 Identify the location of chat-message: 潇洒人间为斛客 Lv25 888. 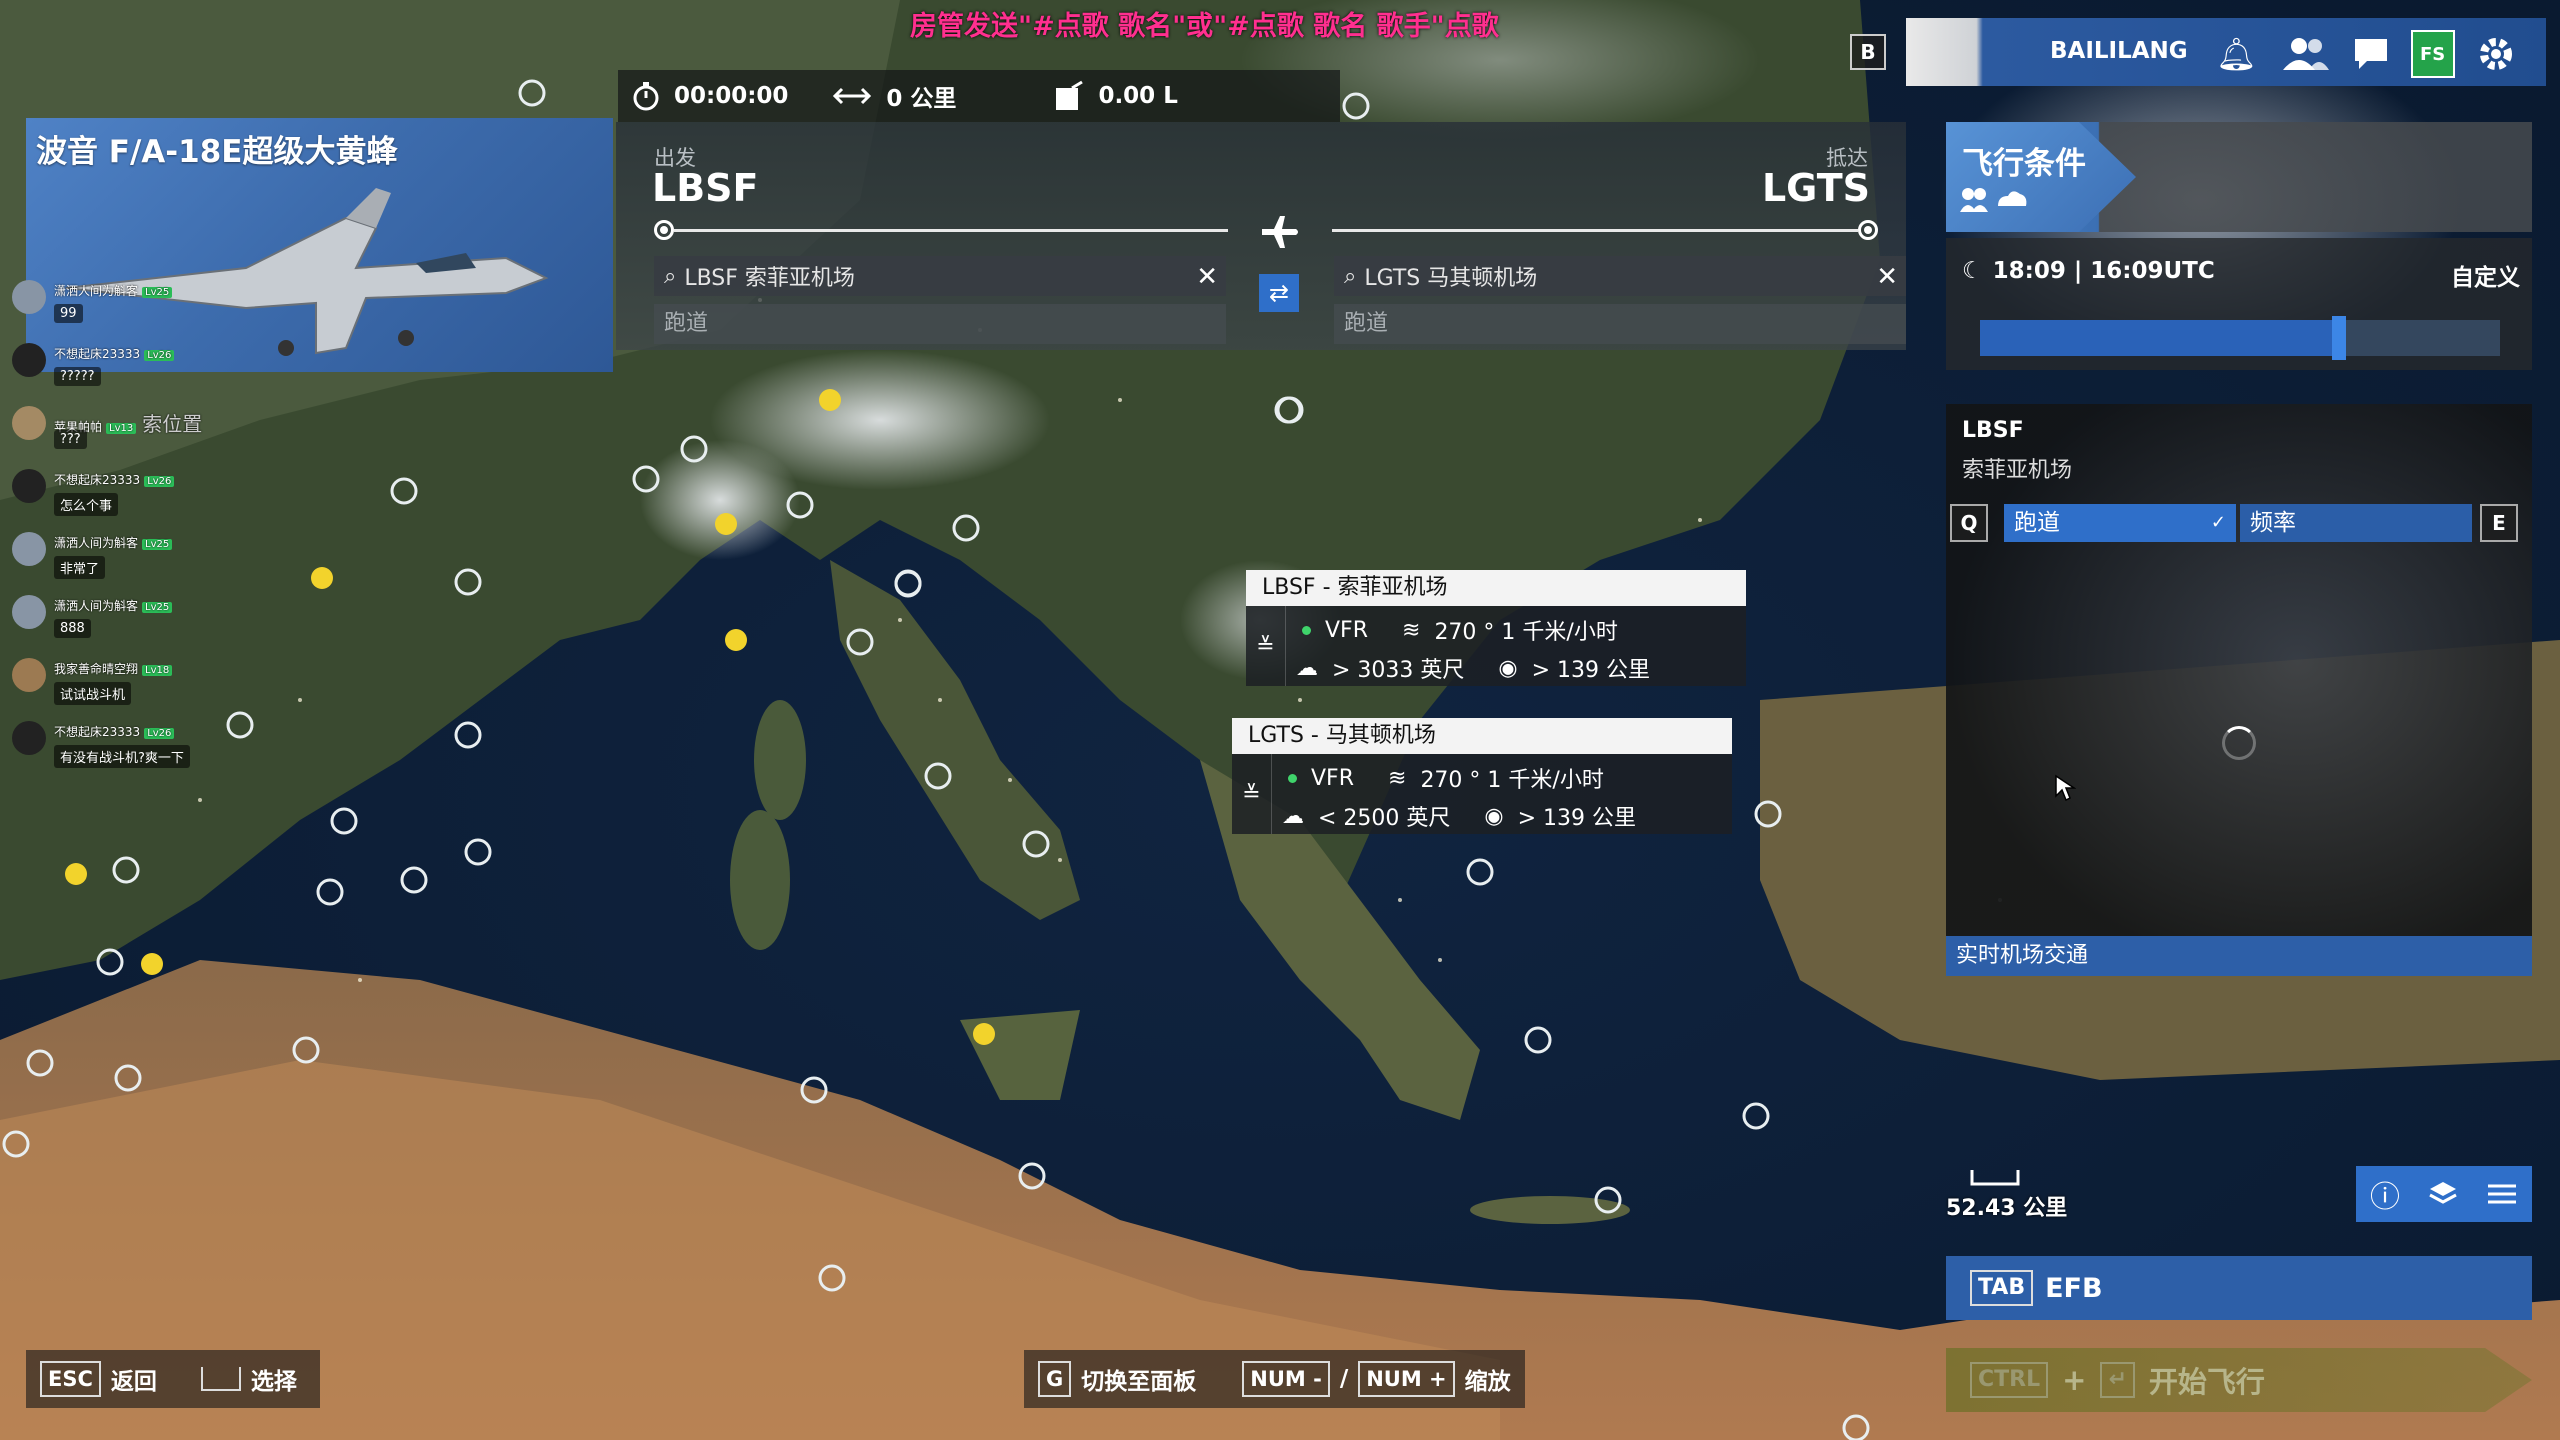
(125, 624).